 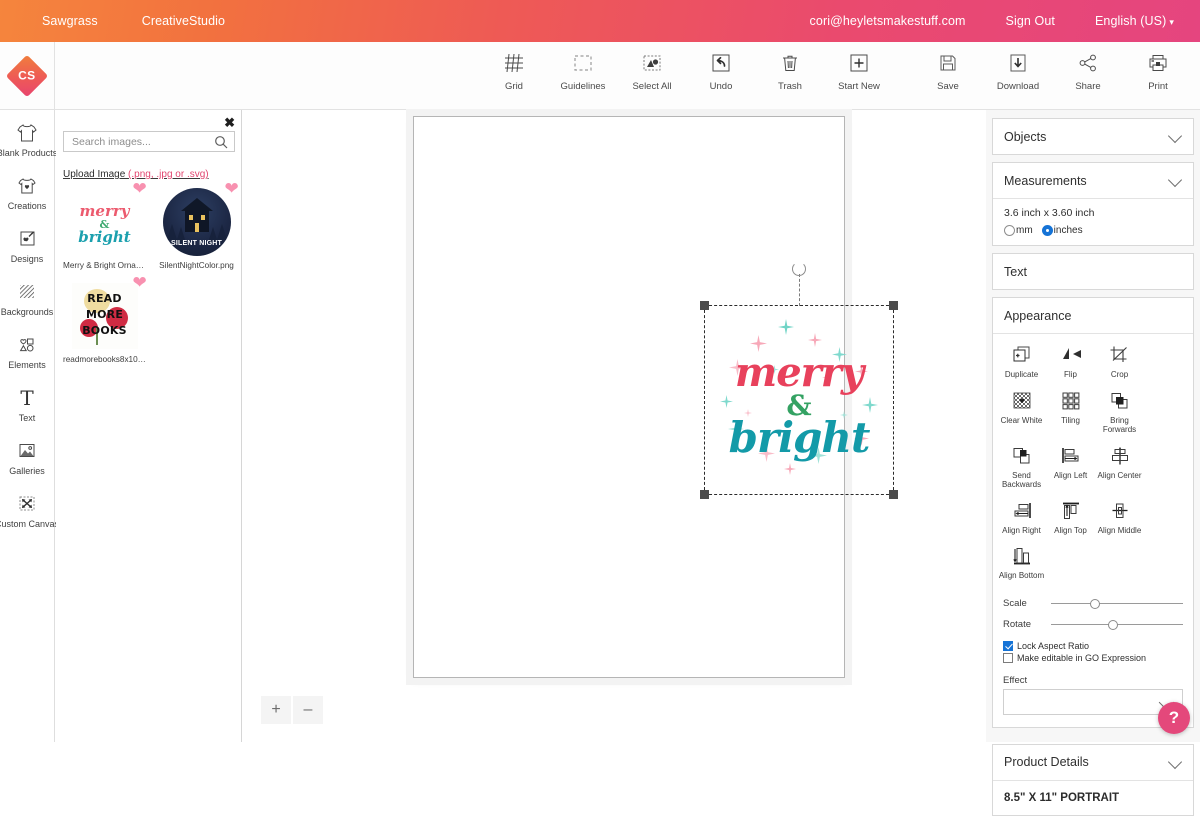 I want to click on share-label: Share, so click(x=1087, y=86).